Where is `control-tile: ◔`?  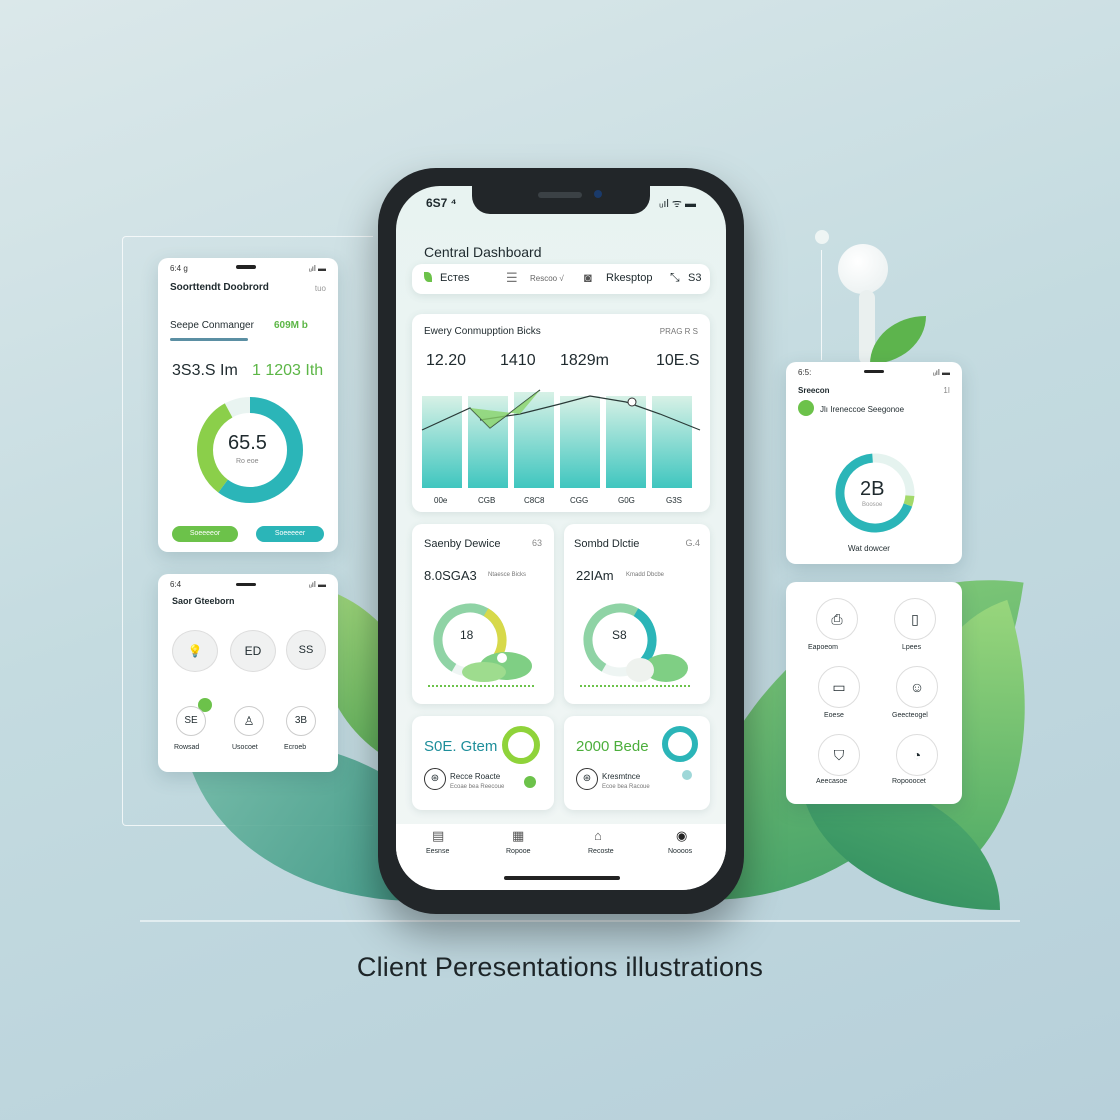 control-tile: ◔ is located at coordinates (917, 755).